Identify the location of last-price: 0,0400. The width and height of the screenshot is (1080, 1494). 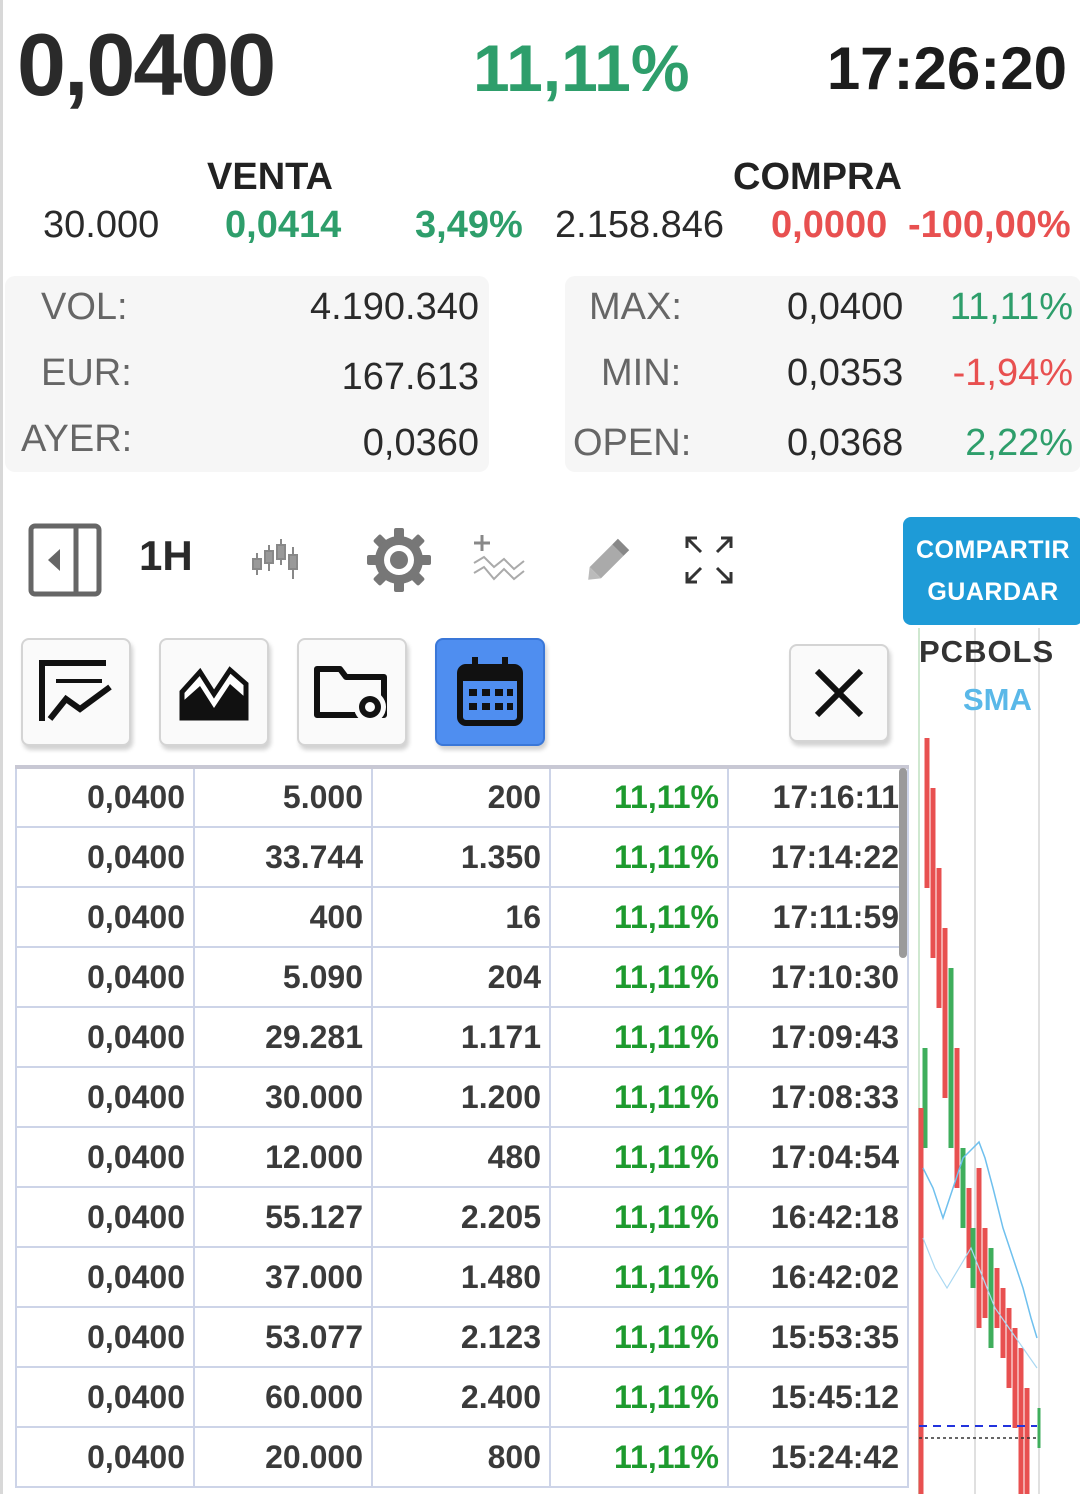
(146, 64).